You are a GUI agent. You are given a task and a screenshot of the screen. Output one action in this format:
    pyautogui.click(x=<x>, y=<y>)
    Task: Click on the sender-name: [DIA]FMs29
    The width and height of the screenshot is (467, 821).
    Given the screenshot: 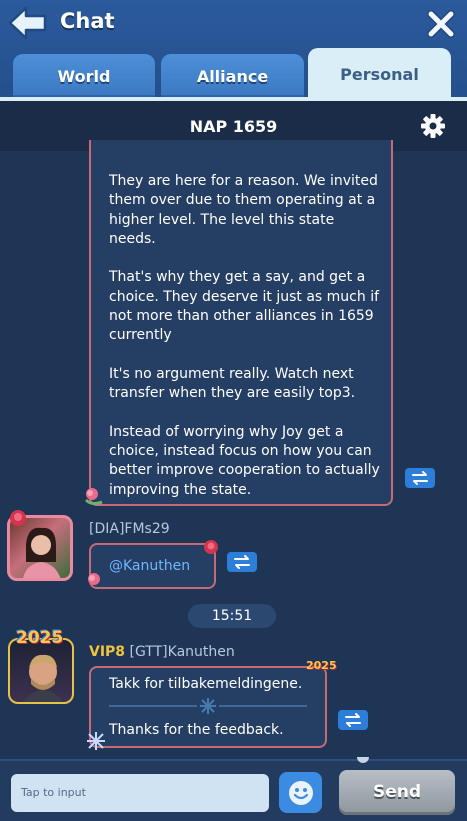 What is the action you would take?
    pyautogui.click(x=129, y=529)
    